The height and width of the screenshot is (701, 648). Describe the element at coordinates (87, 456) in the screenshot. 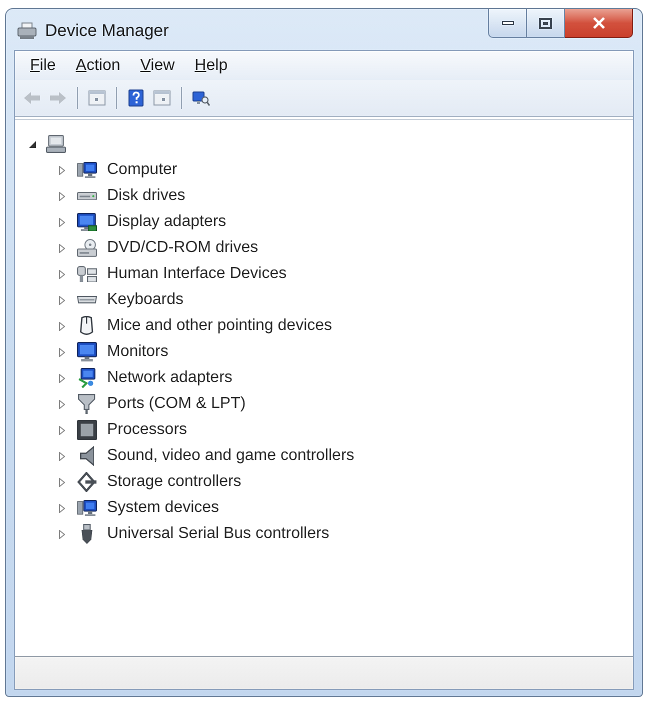

I see `speaker-icon` at that location.